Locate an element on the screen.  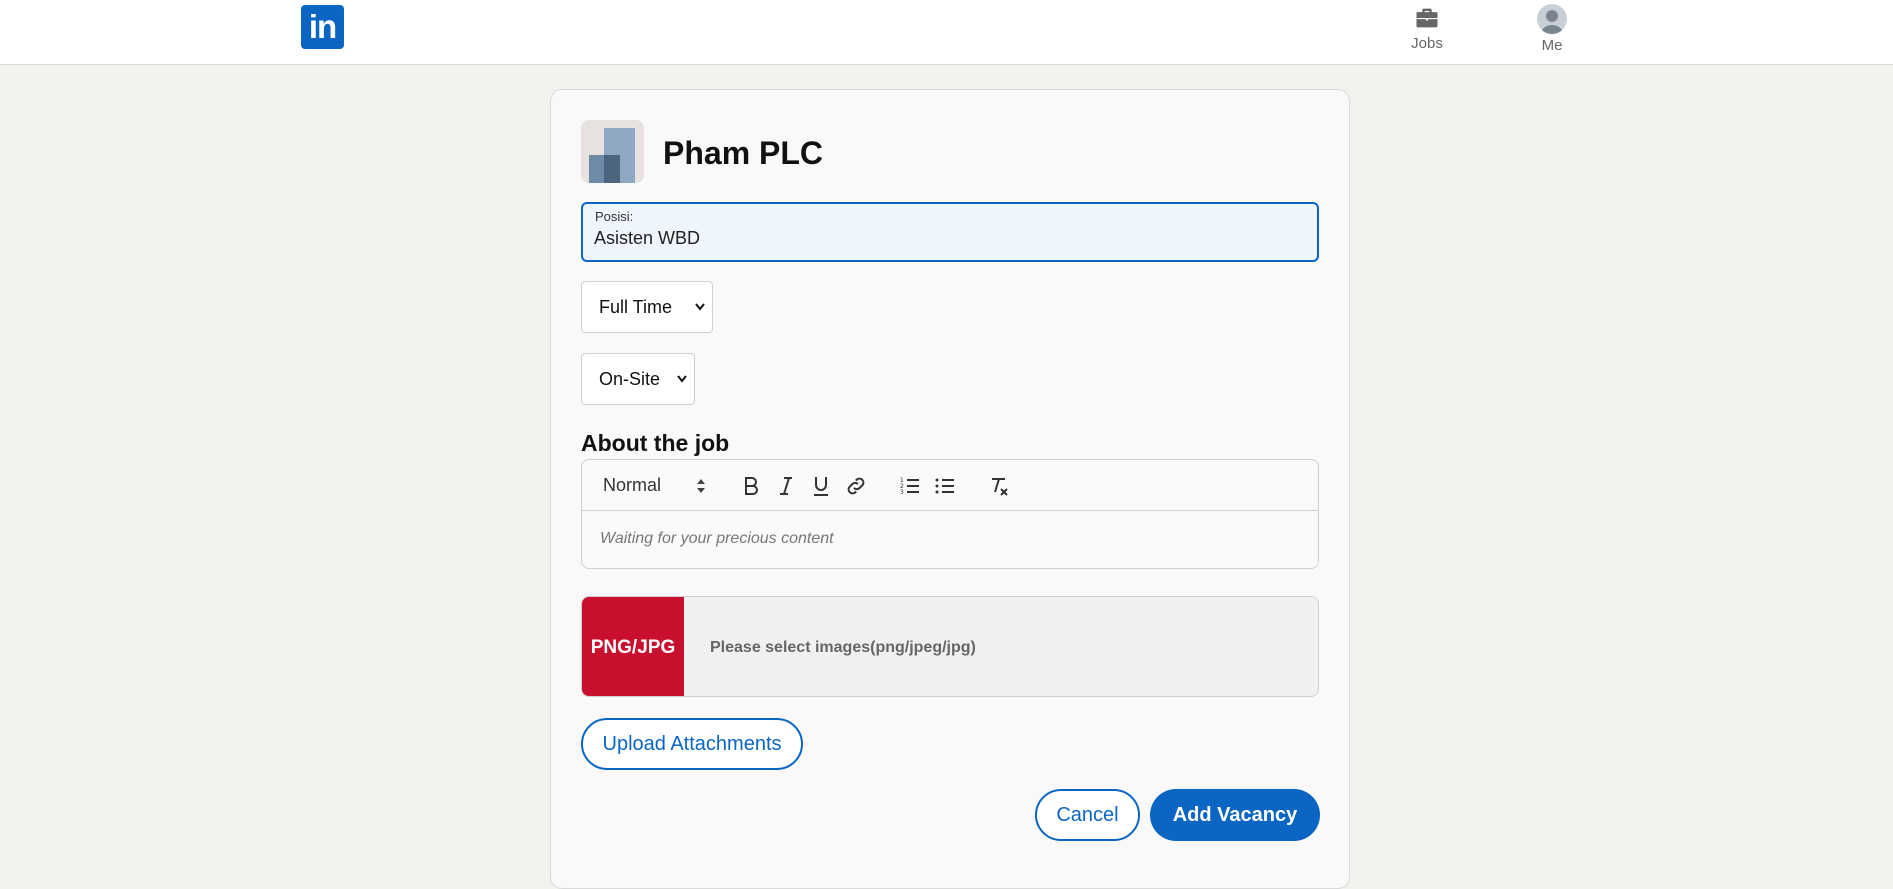
cancel-button: Cancel is located at coordinates (1087, 815).